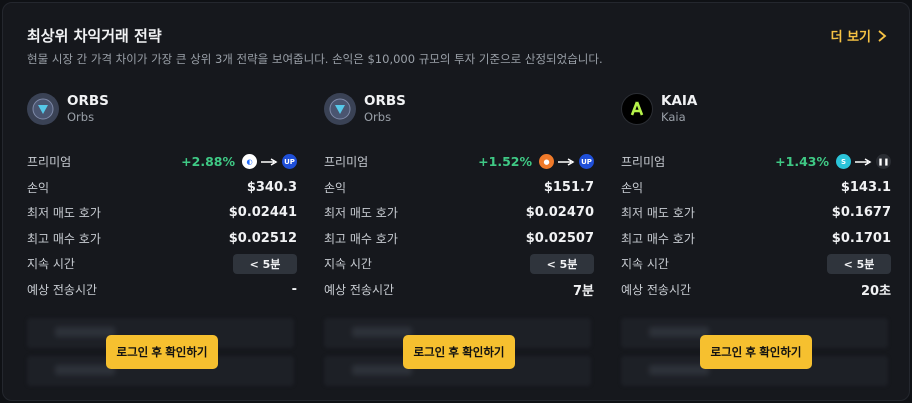  I want to click on lowest-ask-value: $0.02470, so click(559, 213).